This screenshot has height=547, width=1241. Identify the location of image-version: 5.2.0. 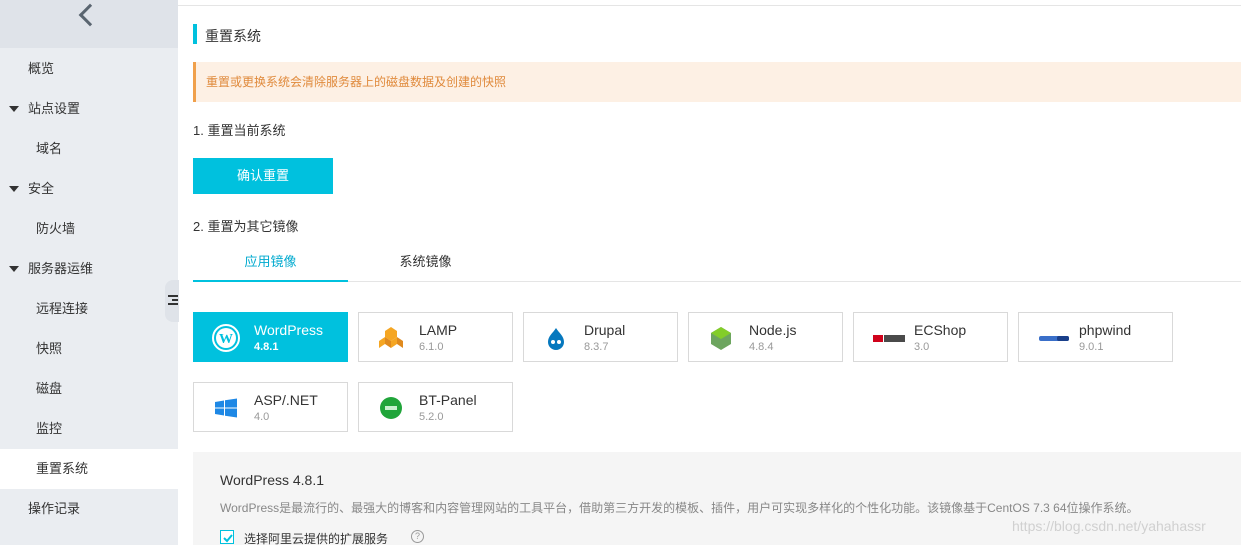
(431, 417).